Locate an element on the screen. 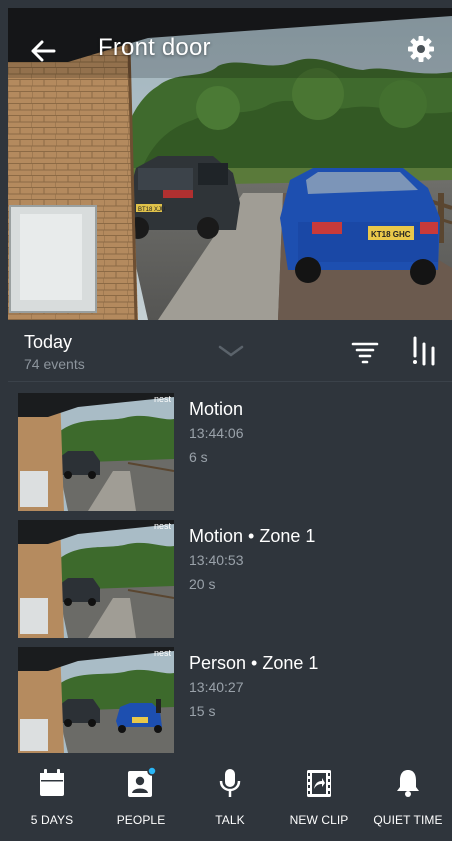 The width and height of the screenshot is (452, 841). settings-button is located at coordinates (421, 49).